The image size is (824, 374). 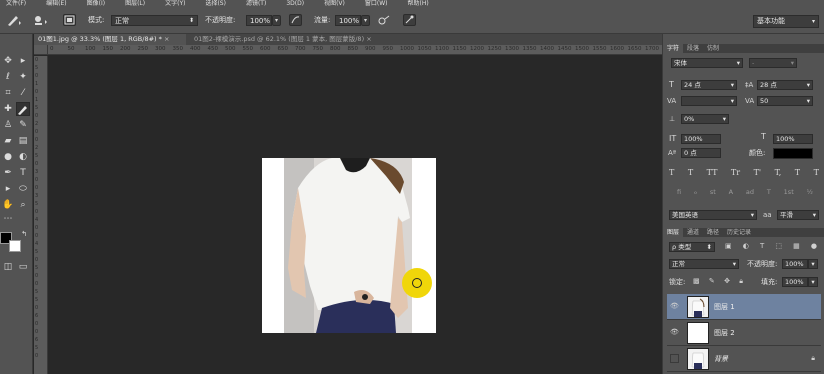 I want to click on layer-row-1: 👁︎ 图层 1, so click(x=744, y=307).